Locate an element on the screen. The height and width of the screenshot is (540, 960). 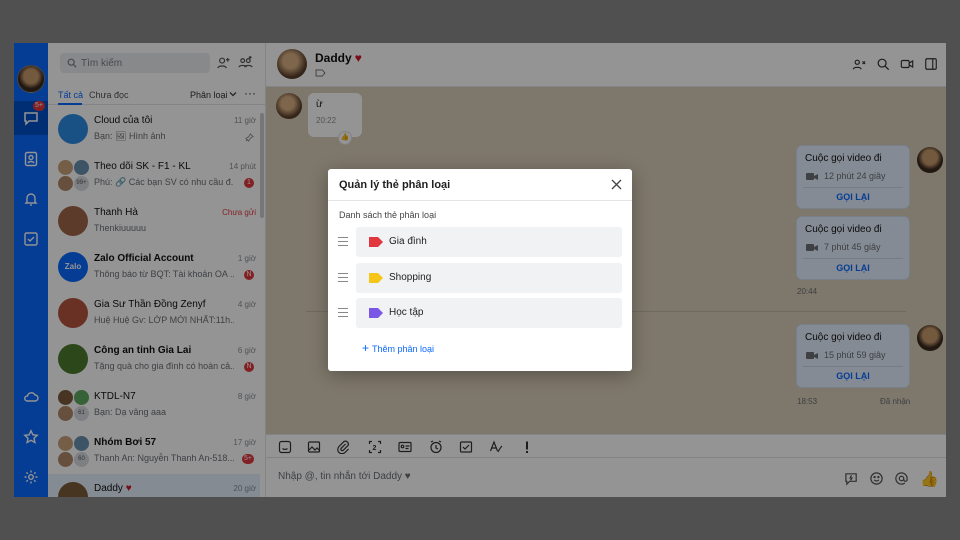
tag-label: Học tập is located at coordinates (406, 312).